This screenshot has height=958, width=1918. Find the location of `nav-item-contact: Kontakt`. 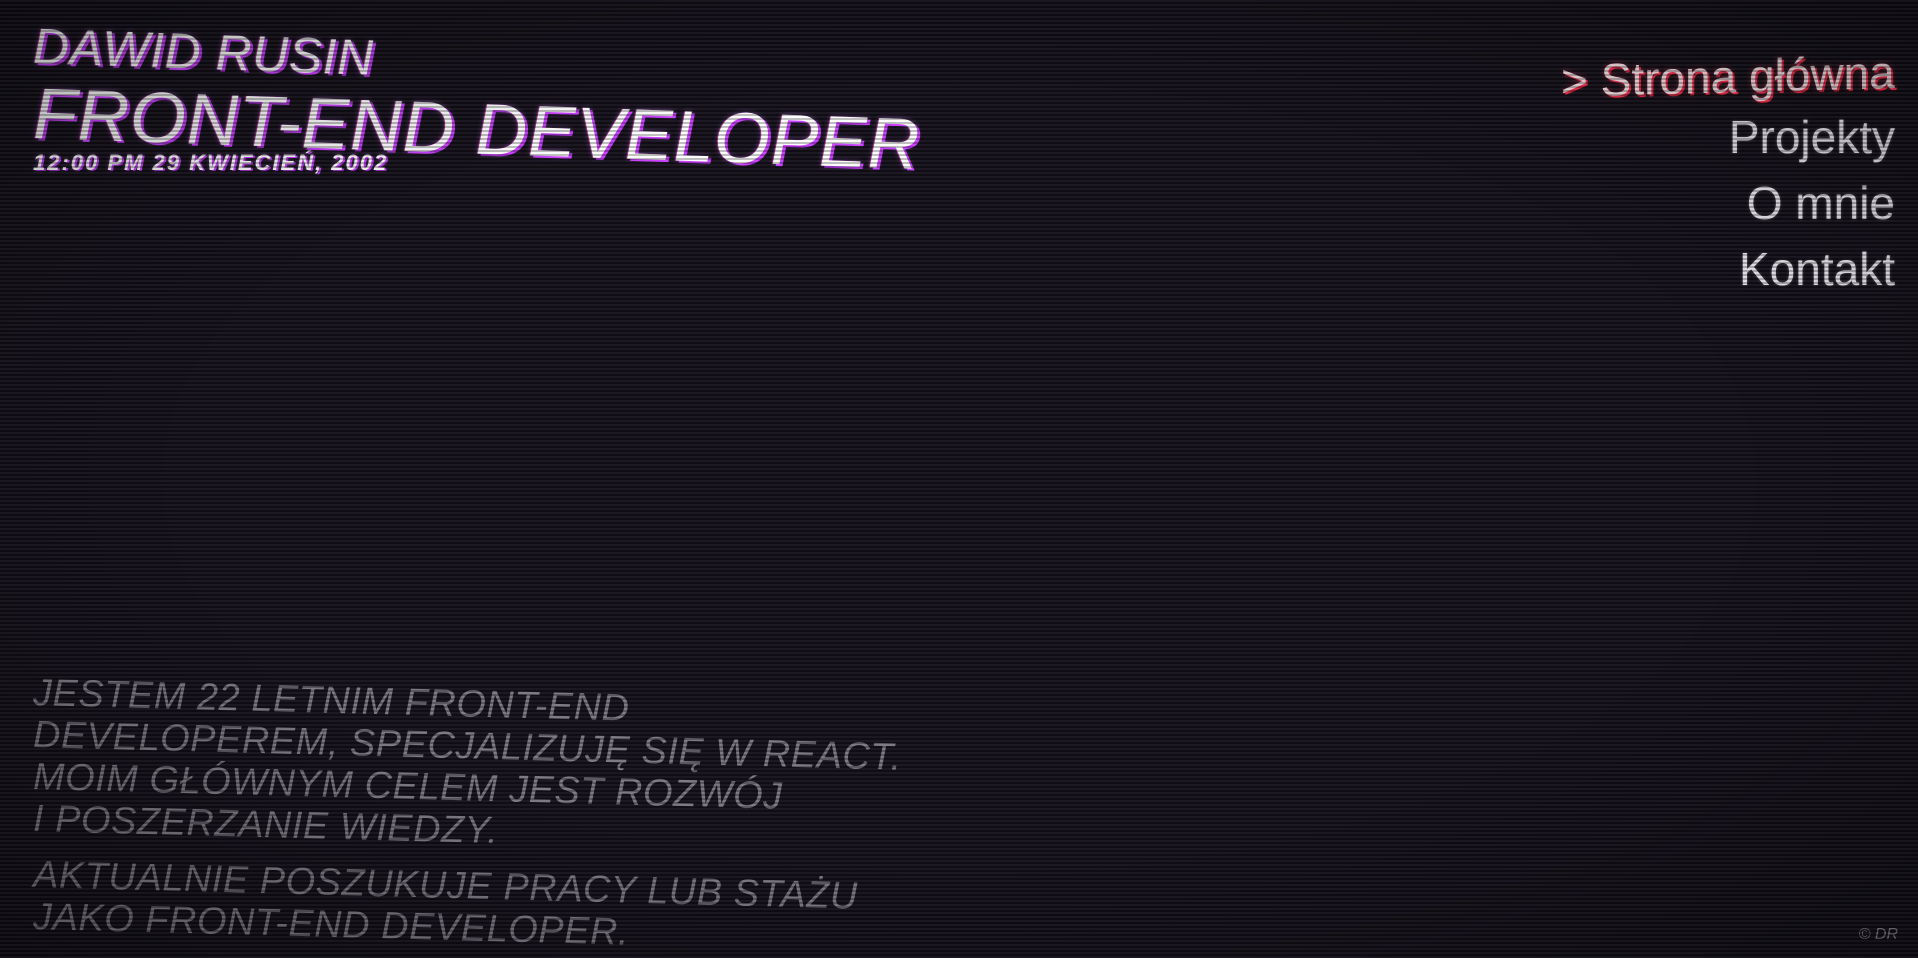

nav-item-contact: Kontakt is located at coordinates (1728, 269).